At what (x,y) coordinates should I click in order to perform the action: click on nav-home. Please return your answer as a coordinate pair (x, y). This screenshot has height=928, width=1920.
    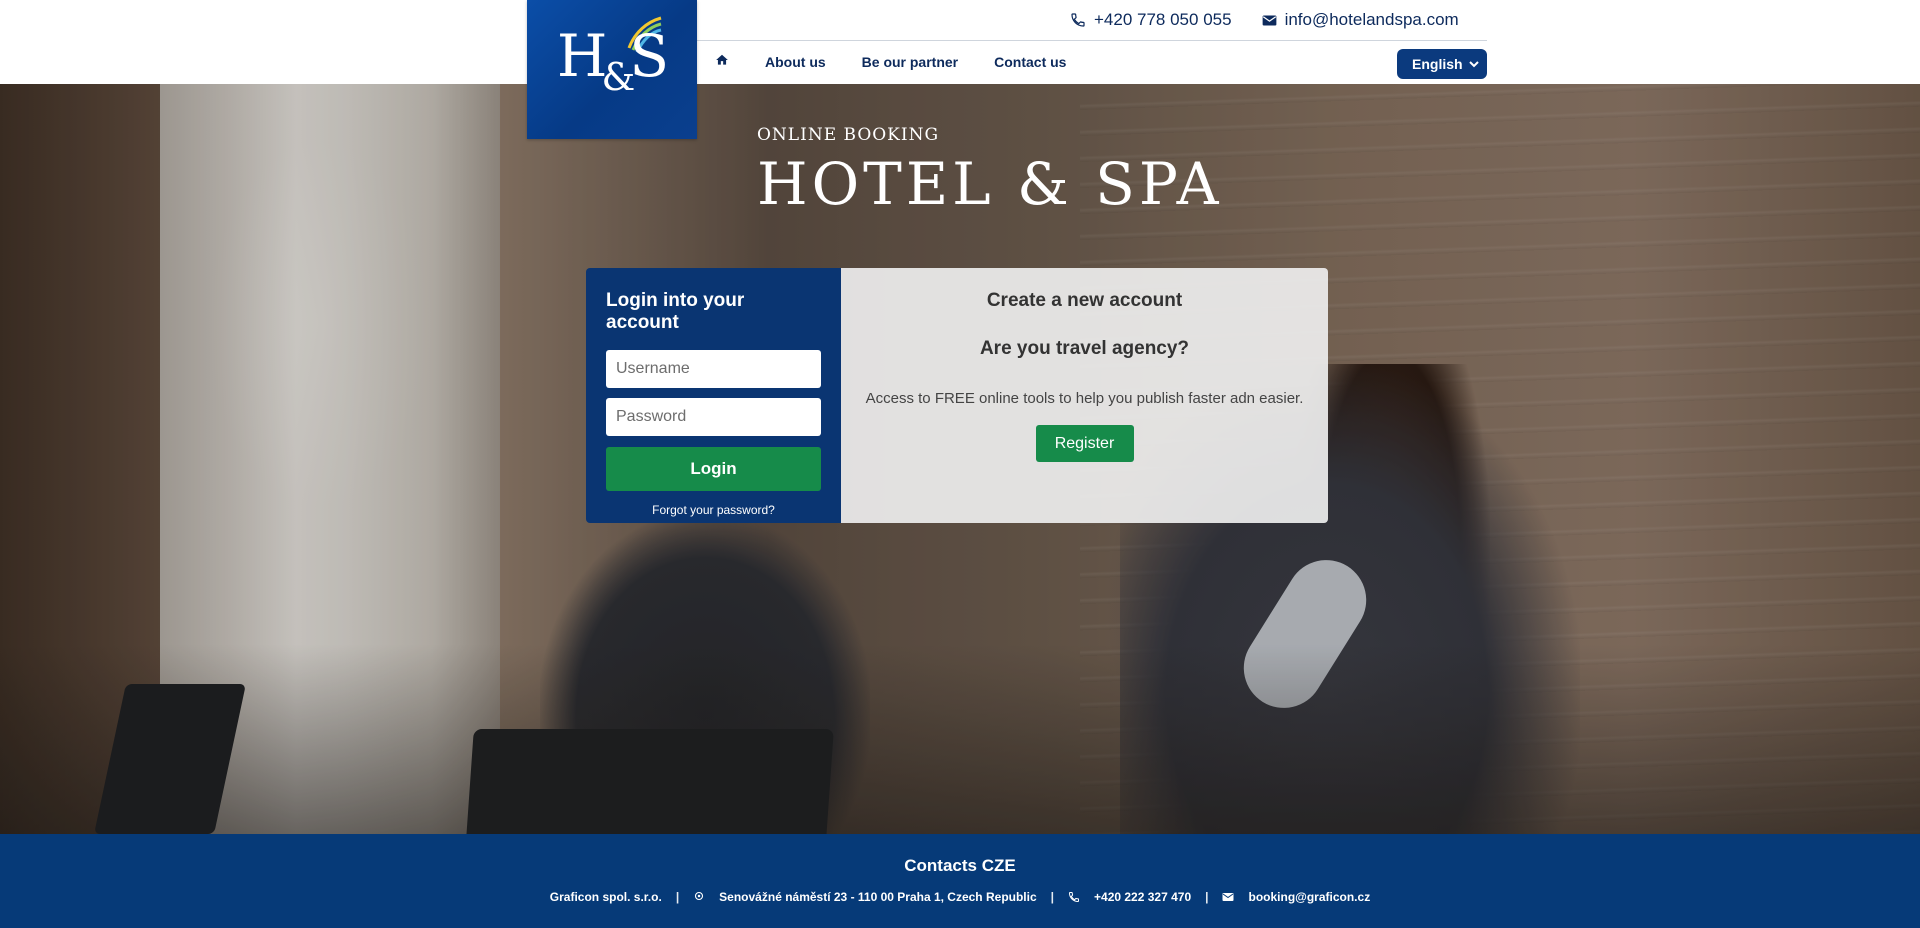
    Looking at the image, I should click on (722, 61).